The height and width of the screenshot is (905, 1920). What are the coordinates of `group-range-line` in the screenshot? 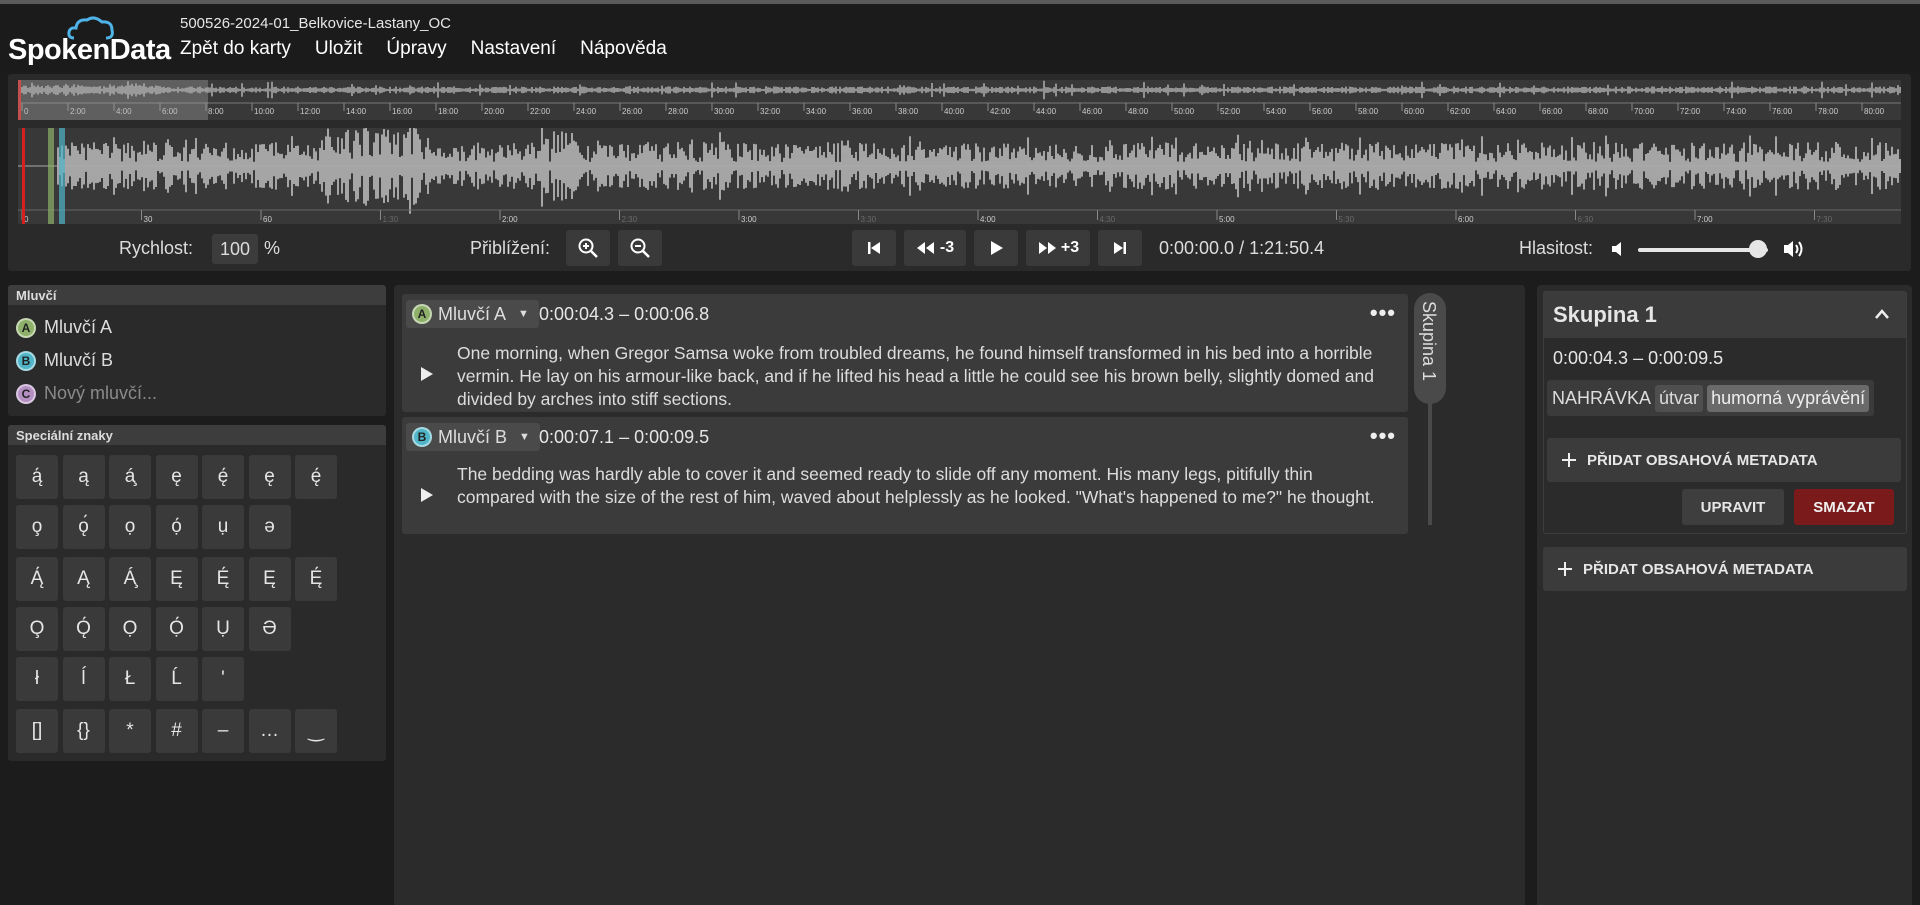 It's located at (1430, 464).